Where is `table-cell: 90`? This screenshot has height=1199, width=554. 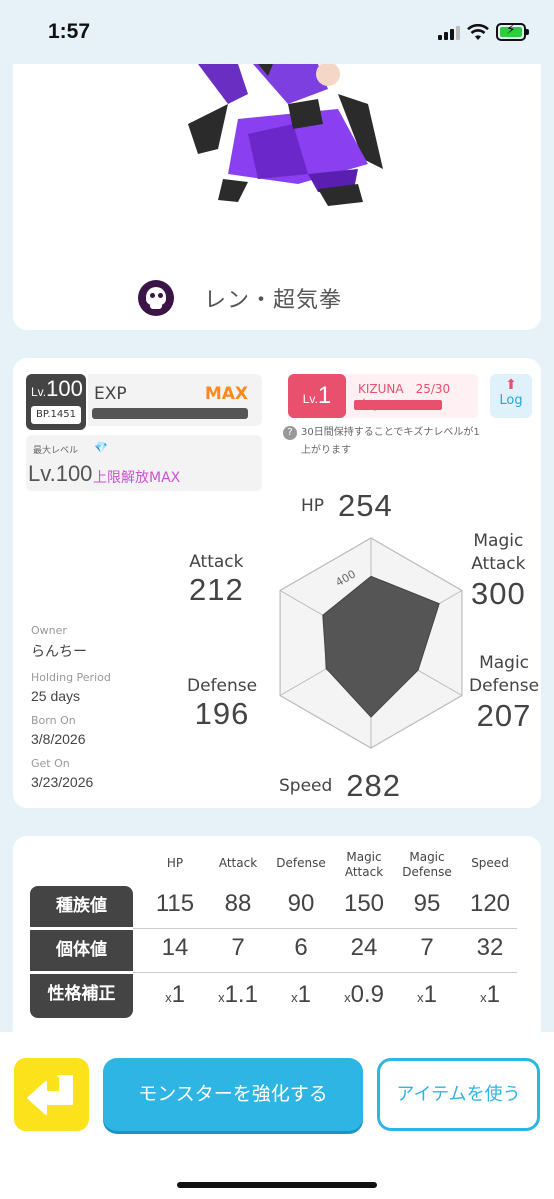
table-cell: 90 is located at coordinates (301, 903).